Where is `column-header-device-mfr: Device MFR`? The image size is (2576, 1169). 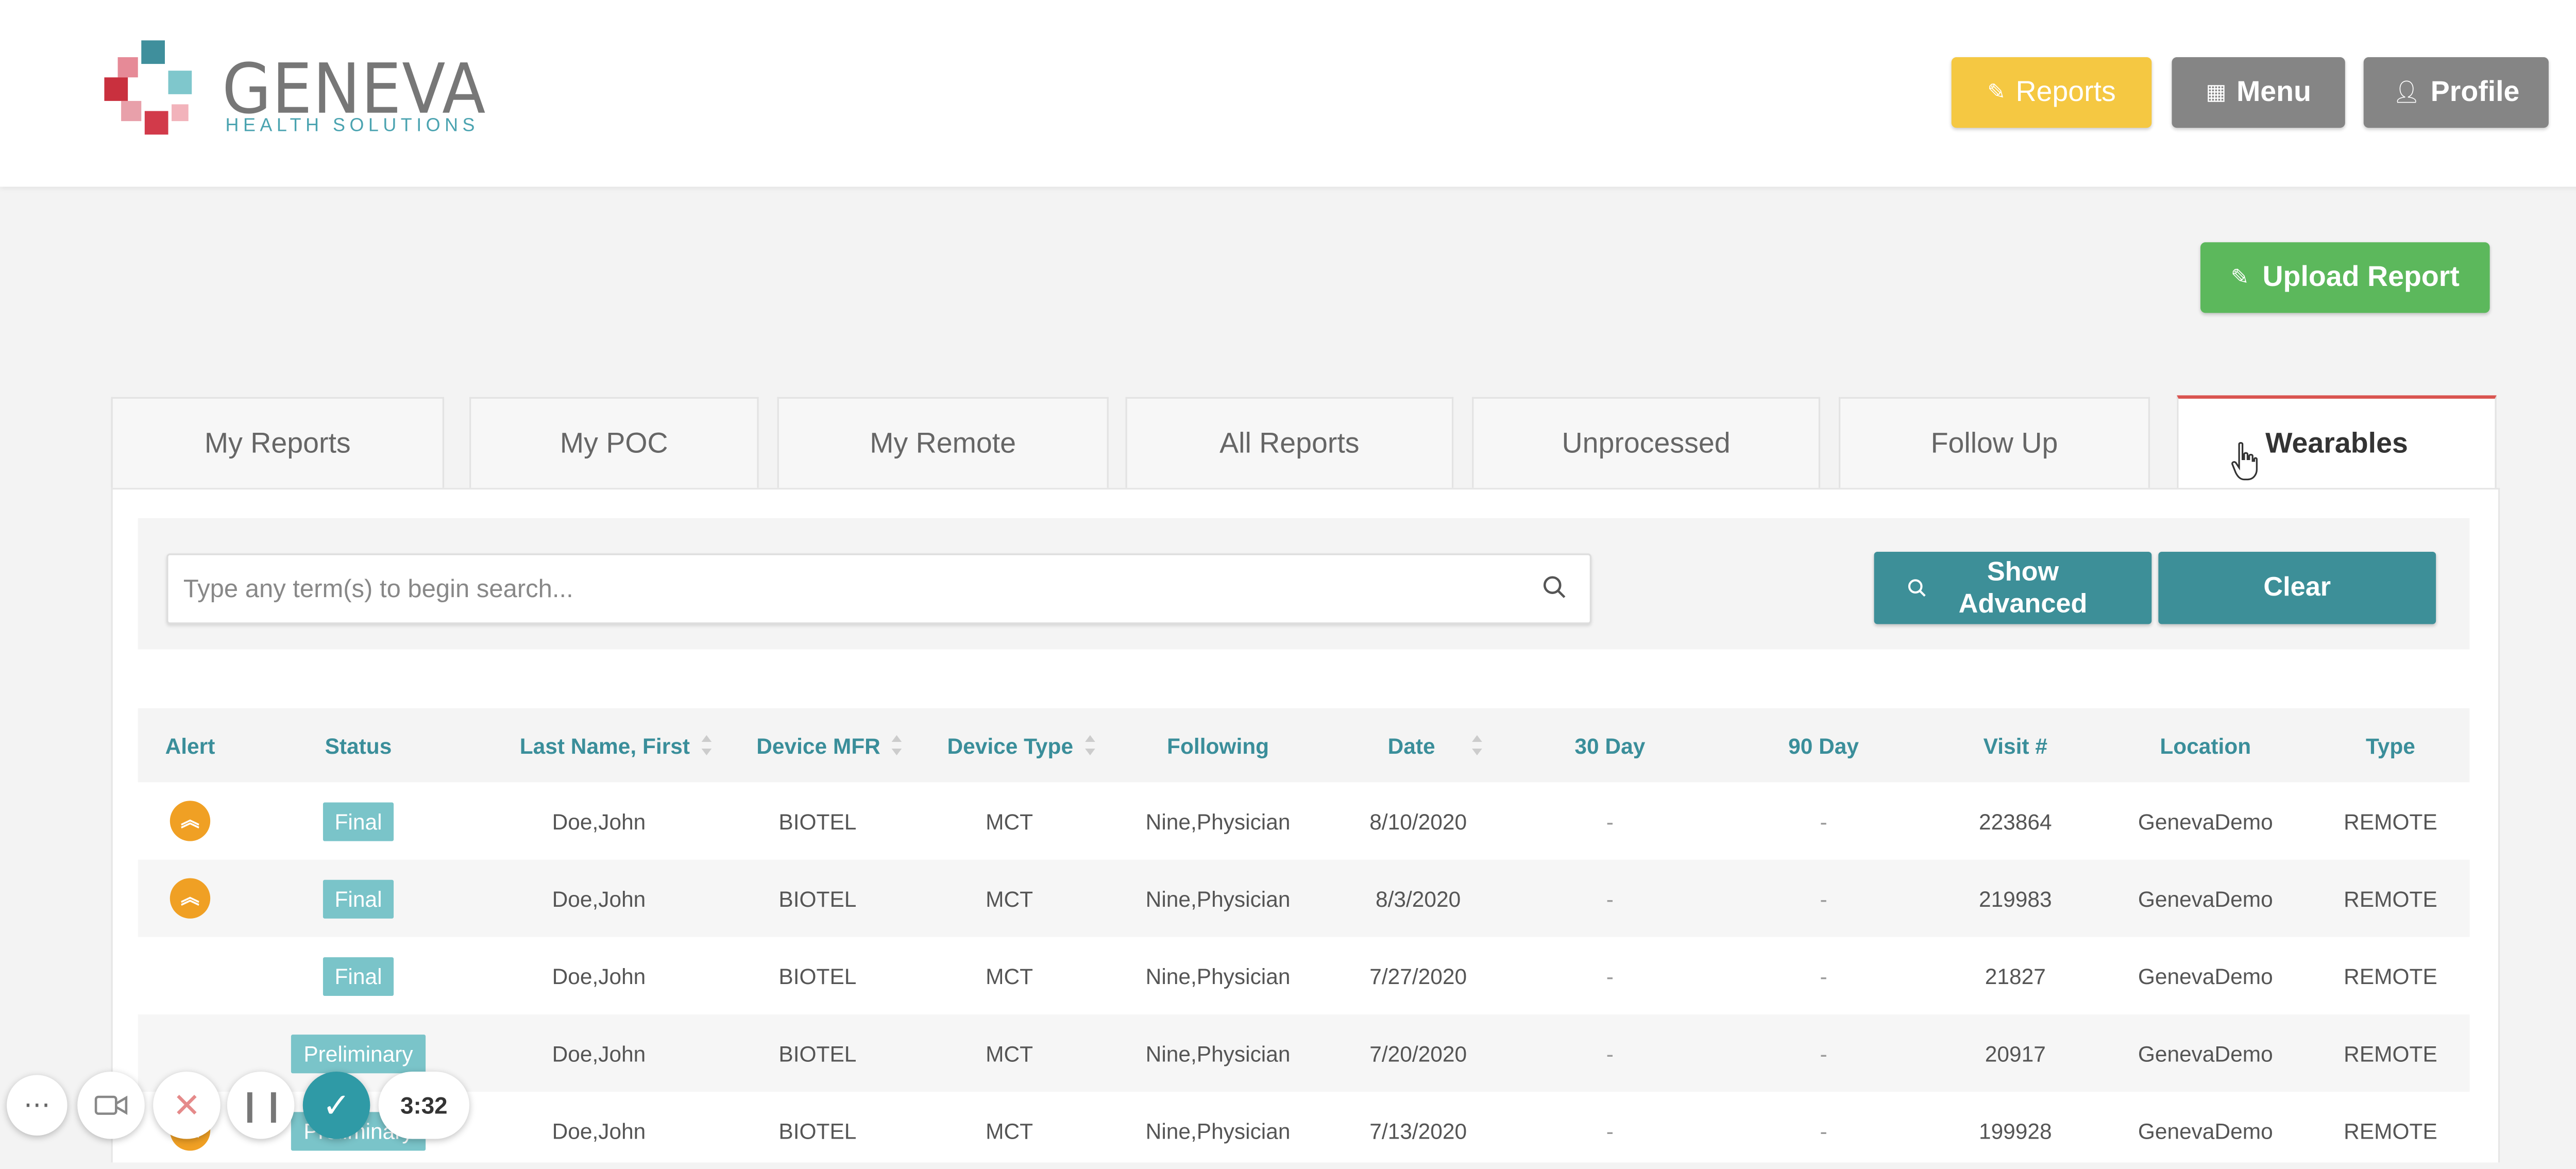 column-header-device-mfr: Device MFR is located at coordinates (829, 746).